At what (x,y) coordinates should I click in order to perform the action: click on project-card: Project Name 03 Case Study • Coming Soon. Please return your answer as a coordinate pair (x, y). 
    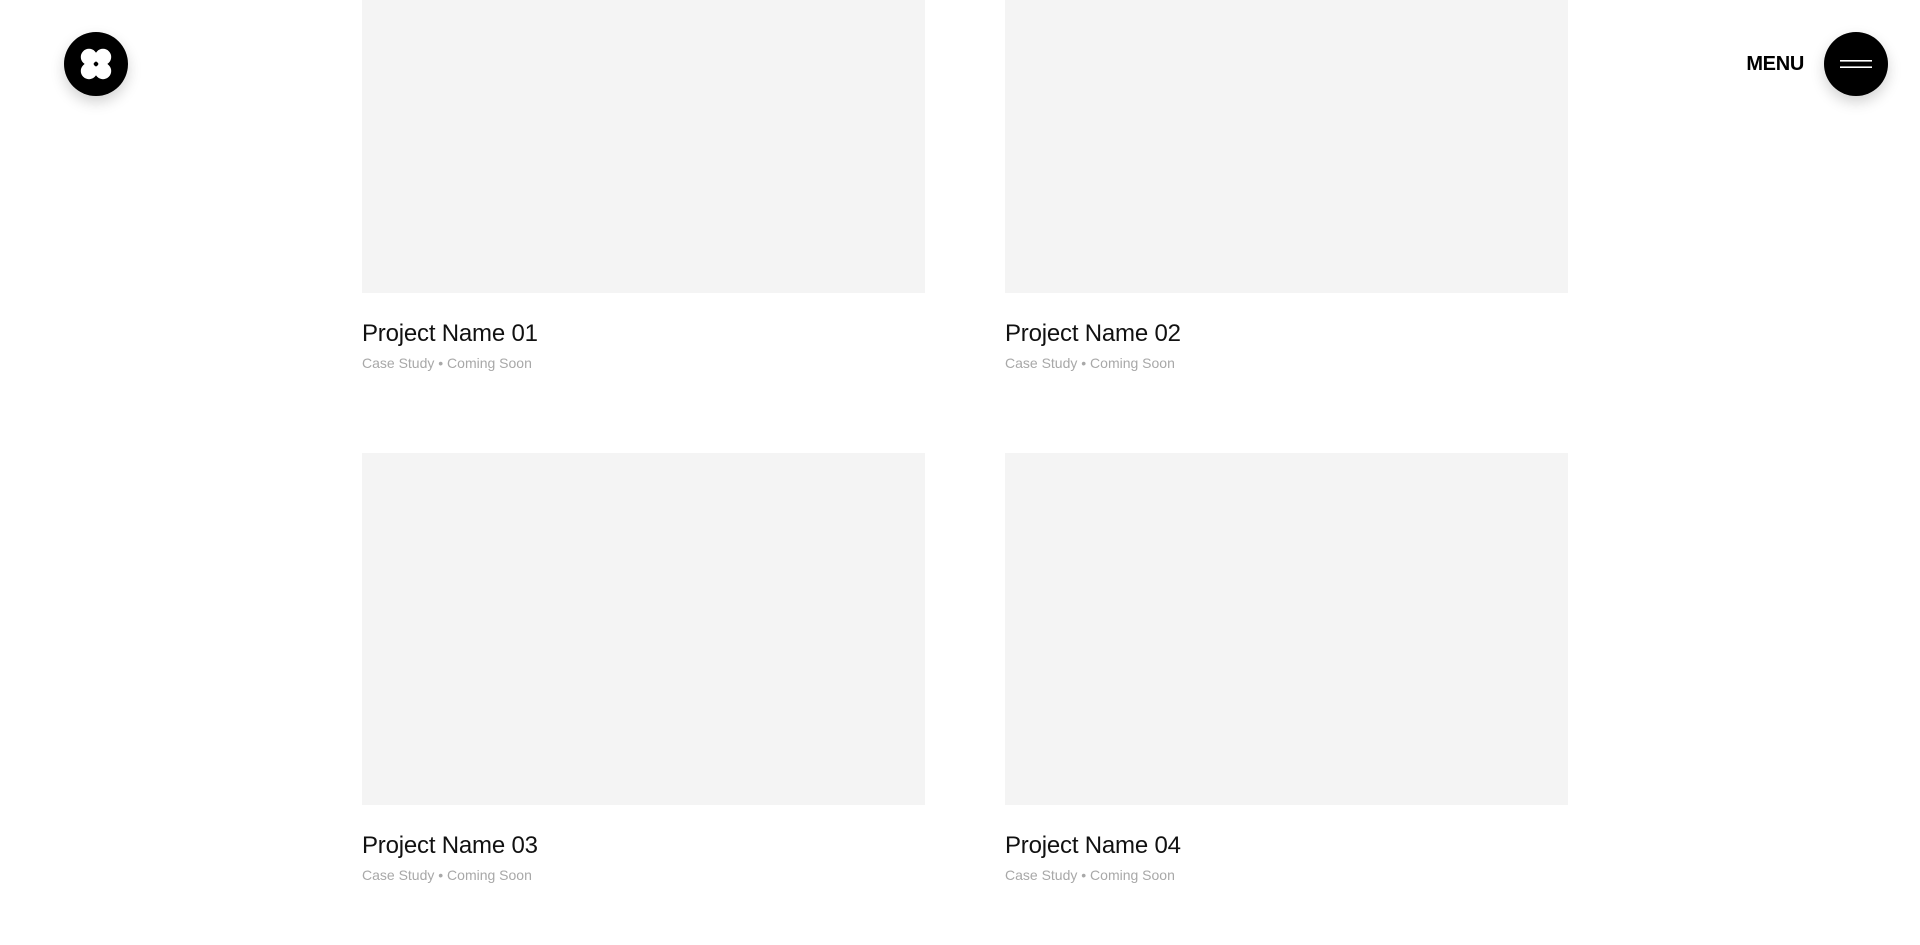
    Looking at the image, I should click on (643, 668).